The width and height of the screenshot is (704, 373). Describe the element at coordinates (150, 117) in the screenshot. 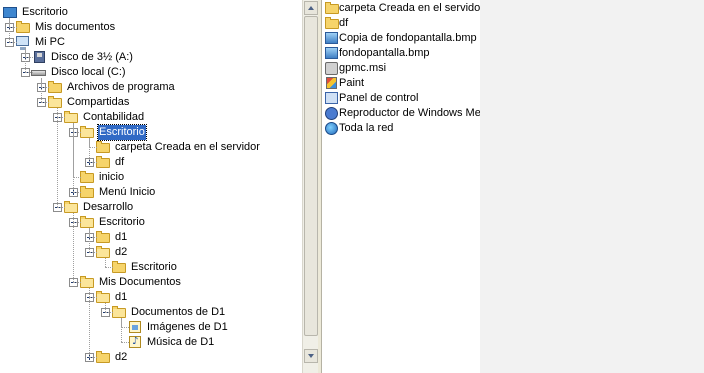

I see `tree-item: Contabilidad` at that location.